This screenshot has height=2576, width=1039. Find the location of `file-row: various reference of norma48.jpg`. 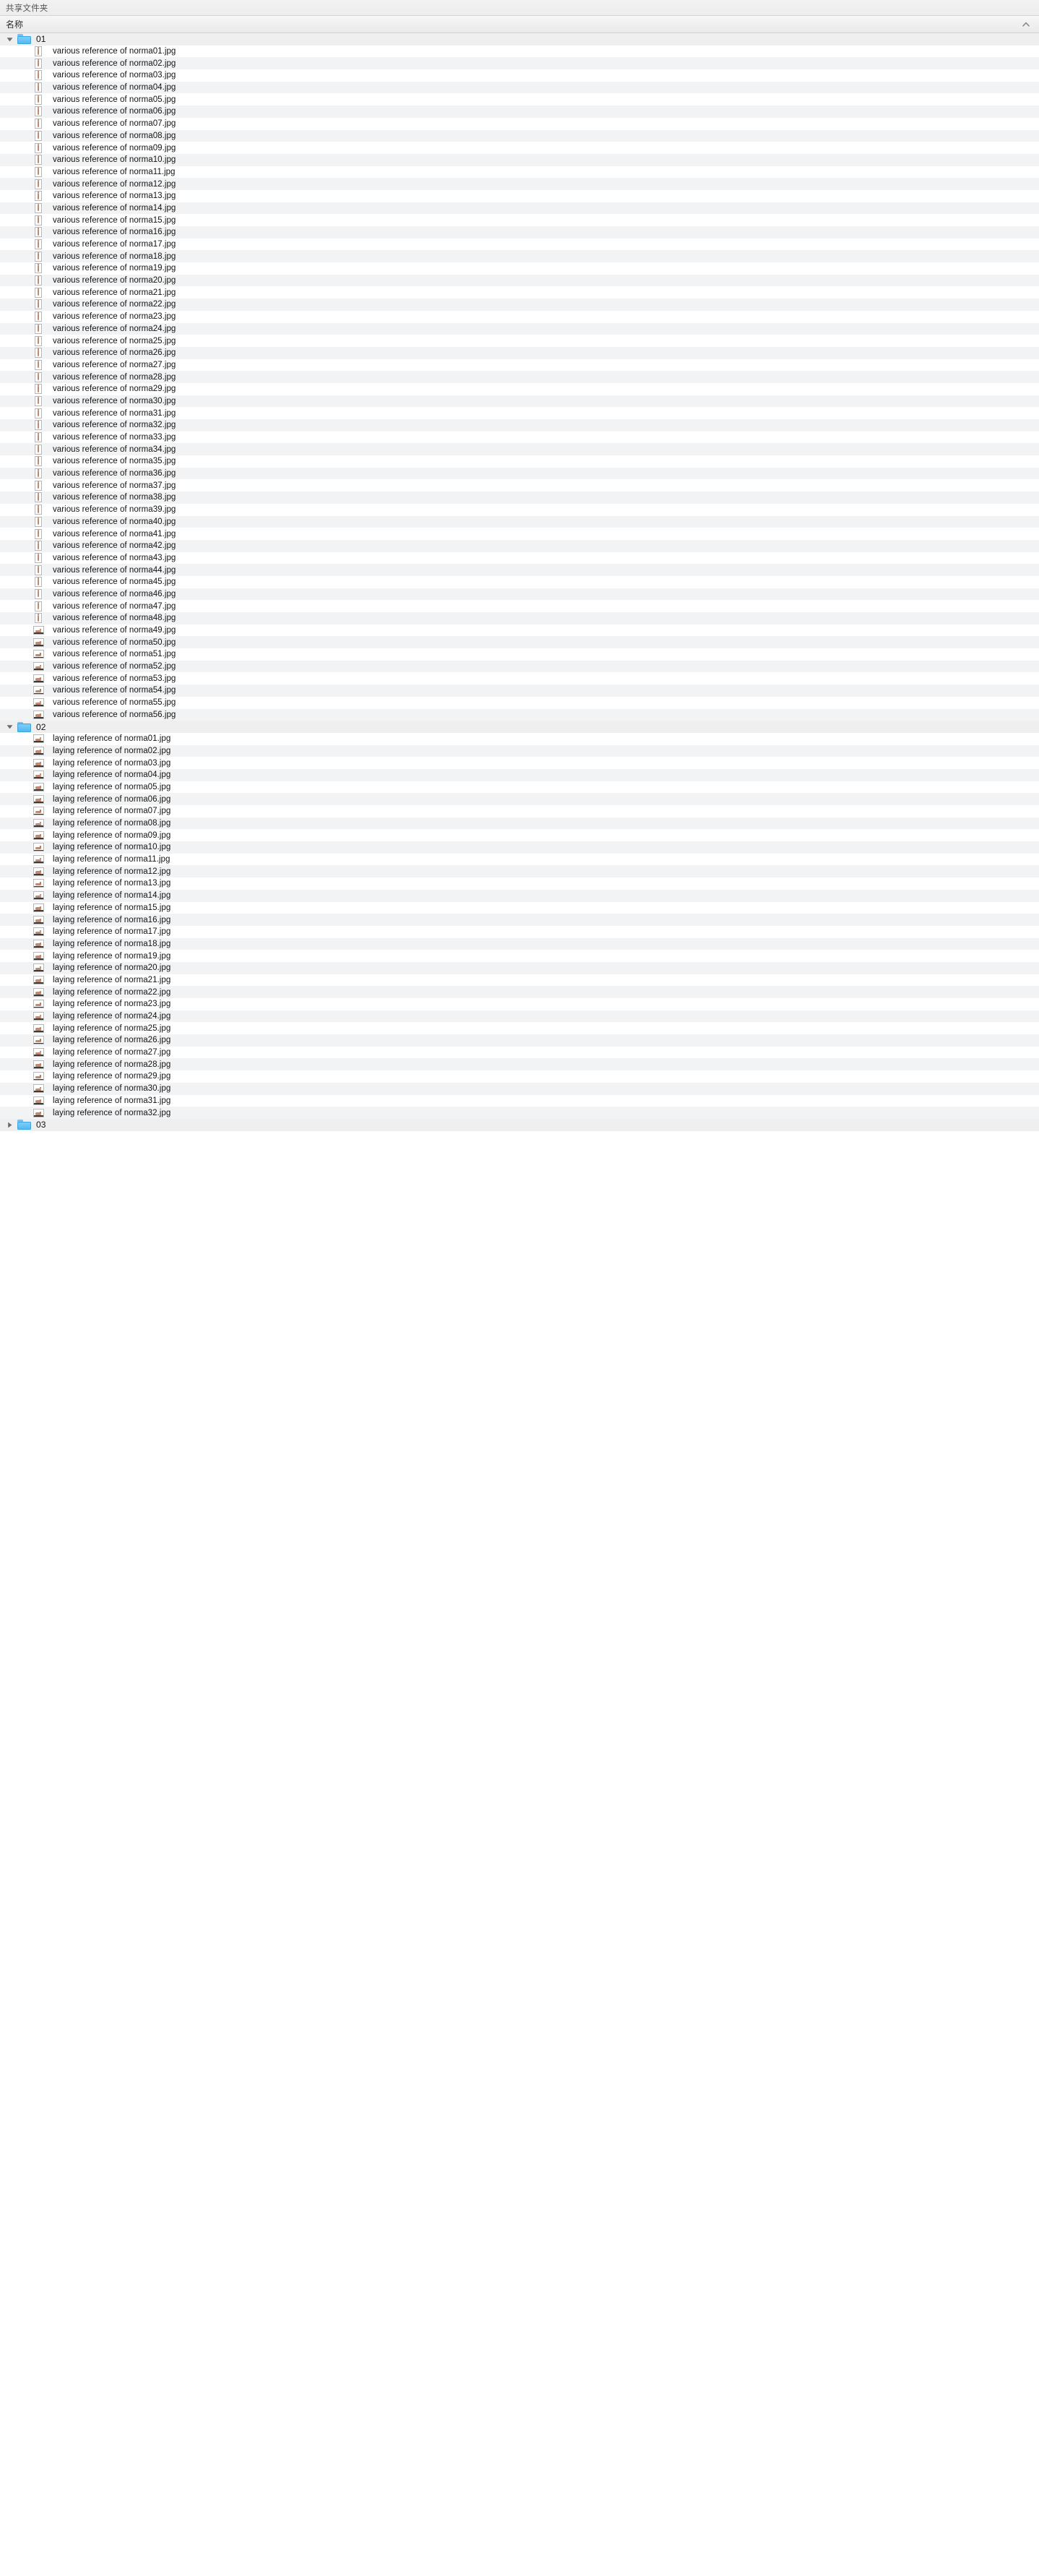

file-row: various reference of norma48.jpg is located at coordinates (519, 618).